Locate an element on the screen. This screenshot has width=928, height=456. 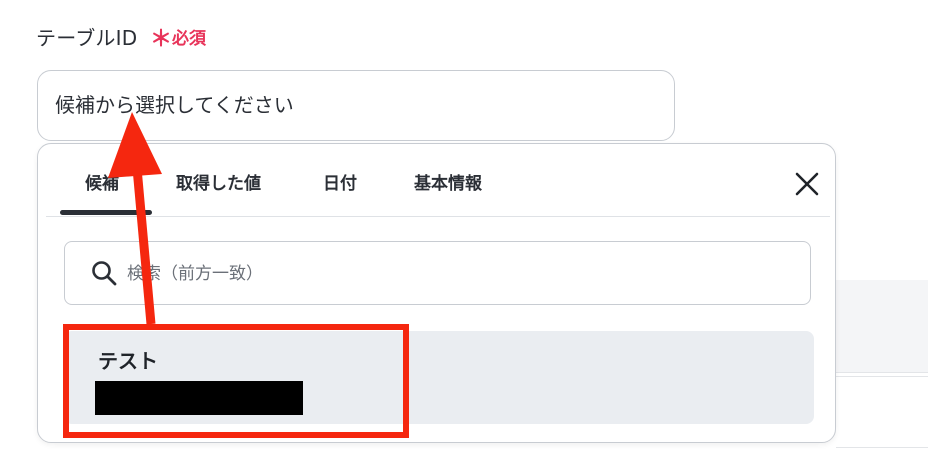
tab-basic-info: 基本情報 is located at coordinates (448, 184).